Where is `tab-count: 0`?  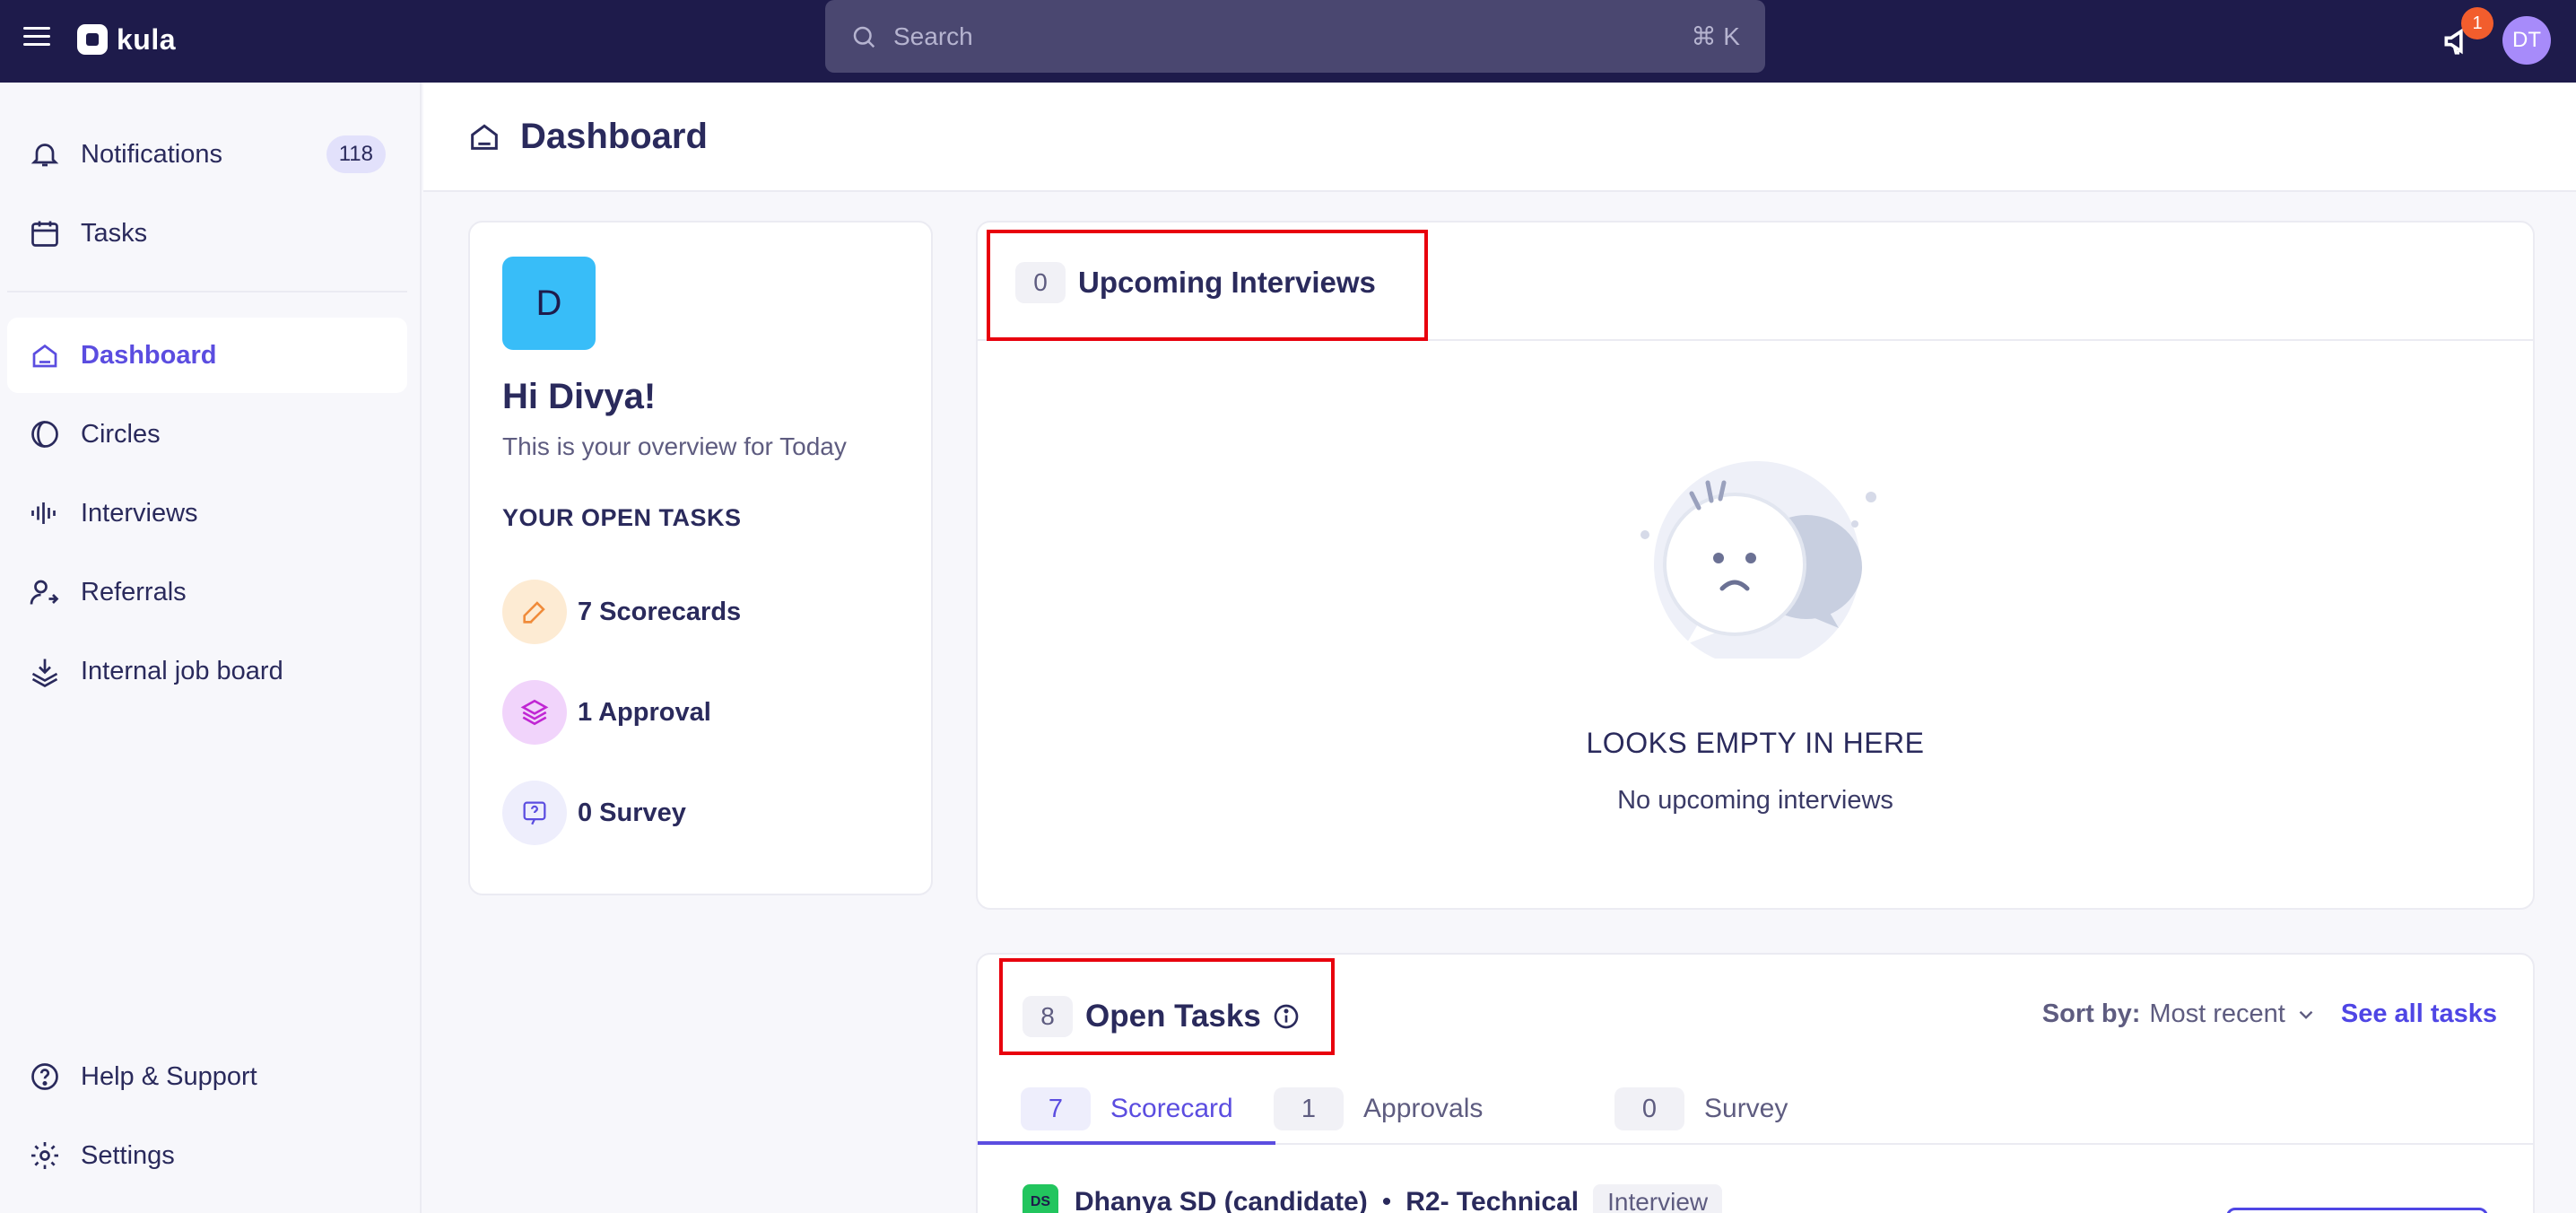 tab-count: 0 is located at coordinates (1649, 1108).